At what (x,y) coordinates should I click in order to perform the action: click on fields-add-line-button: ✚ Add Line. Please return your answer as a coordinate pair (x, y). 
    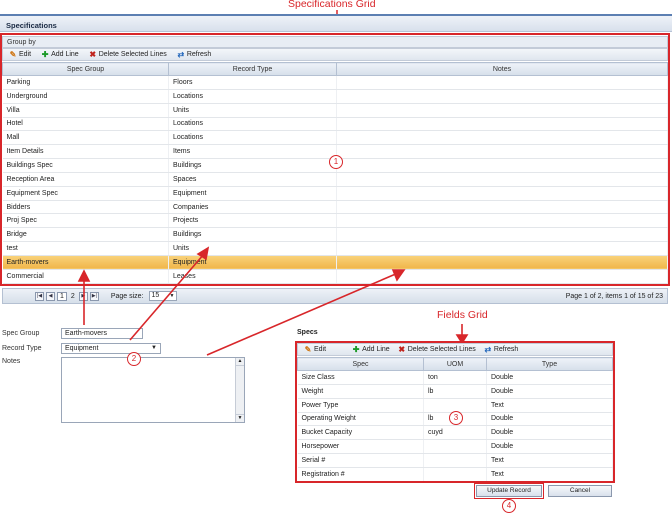
    Looking at the image, I should click on (371, 349).